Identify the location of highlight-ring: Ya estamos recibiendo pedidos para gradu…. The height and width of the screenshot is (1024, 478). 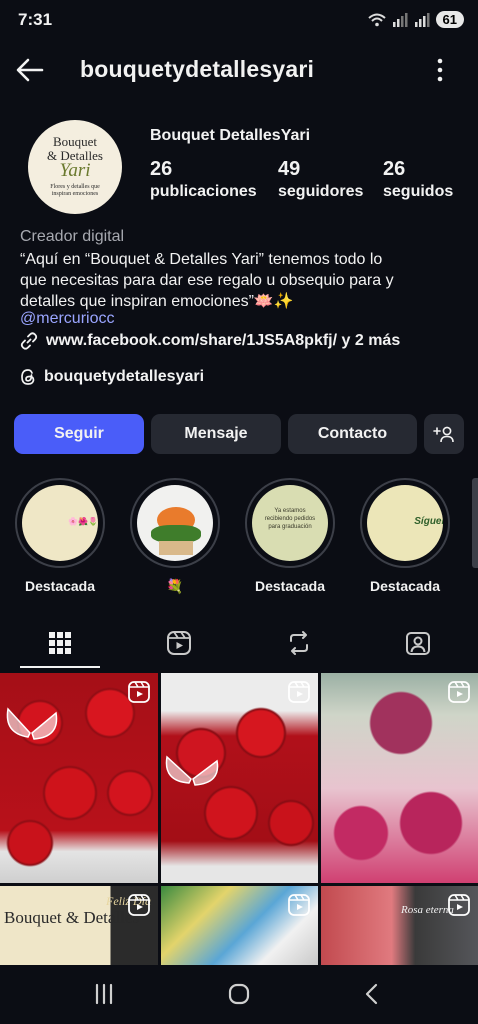
(290, 523).